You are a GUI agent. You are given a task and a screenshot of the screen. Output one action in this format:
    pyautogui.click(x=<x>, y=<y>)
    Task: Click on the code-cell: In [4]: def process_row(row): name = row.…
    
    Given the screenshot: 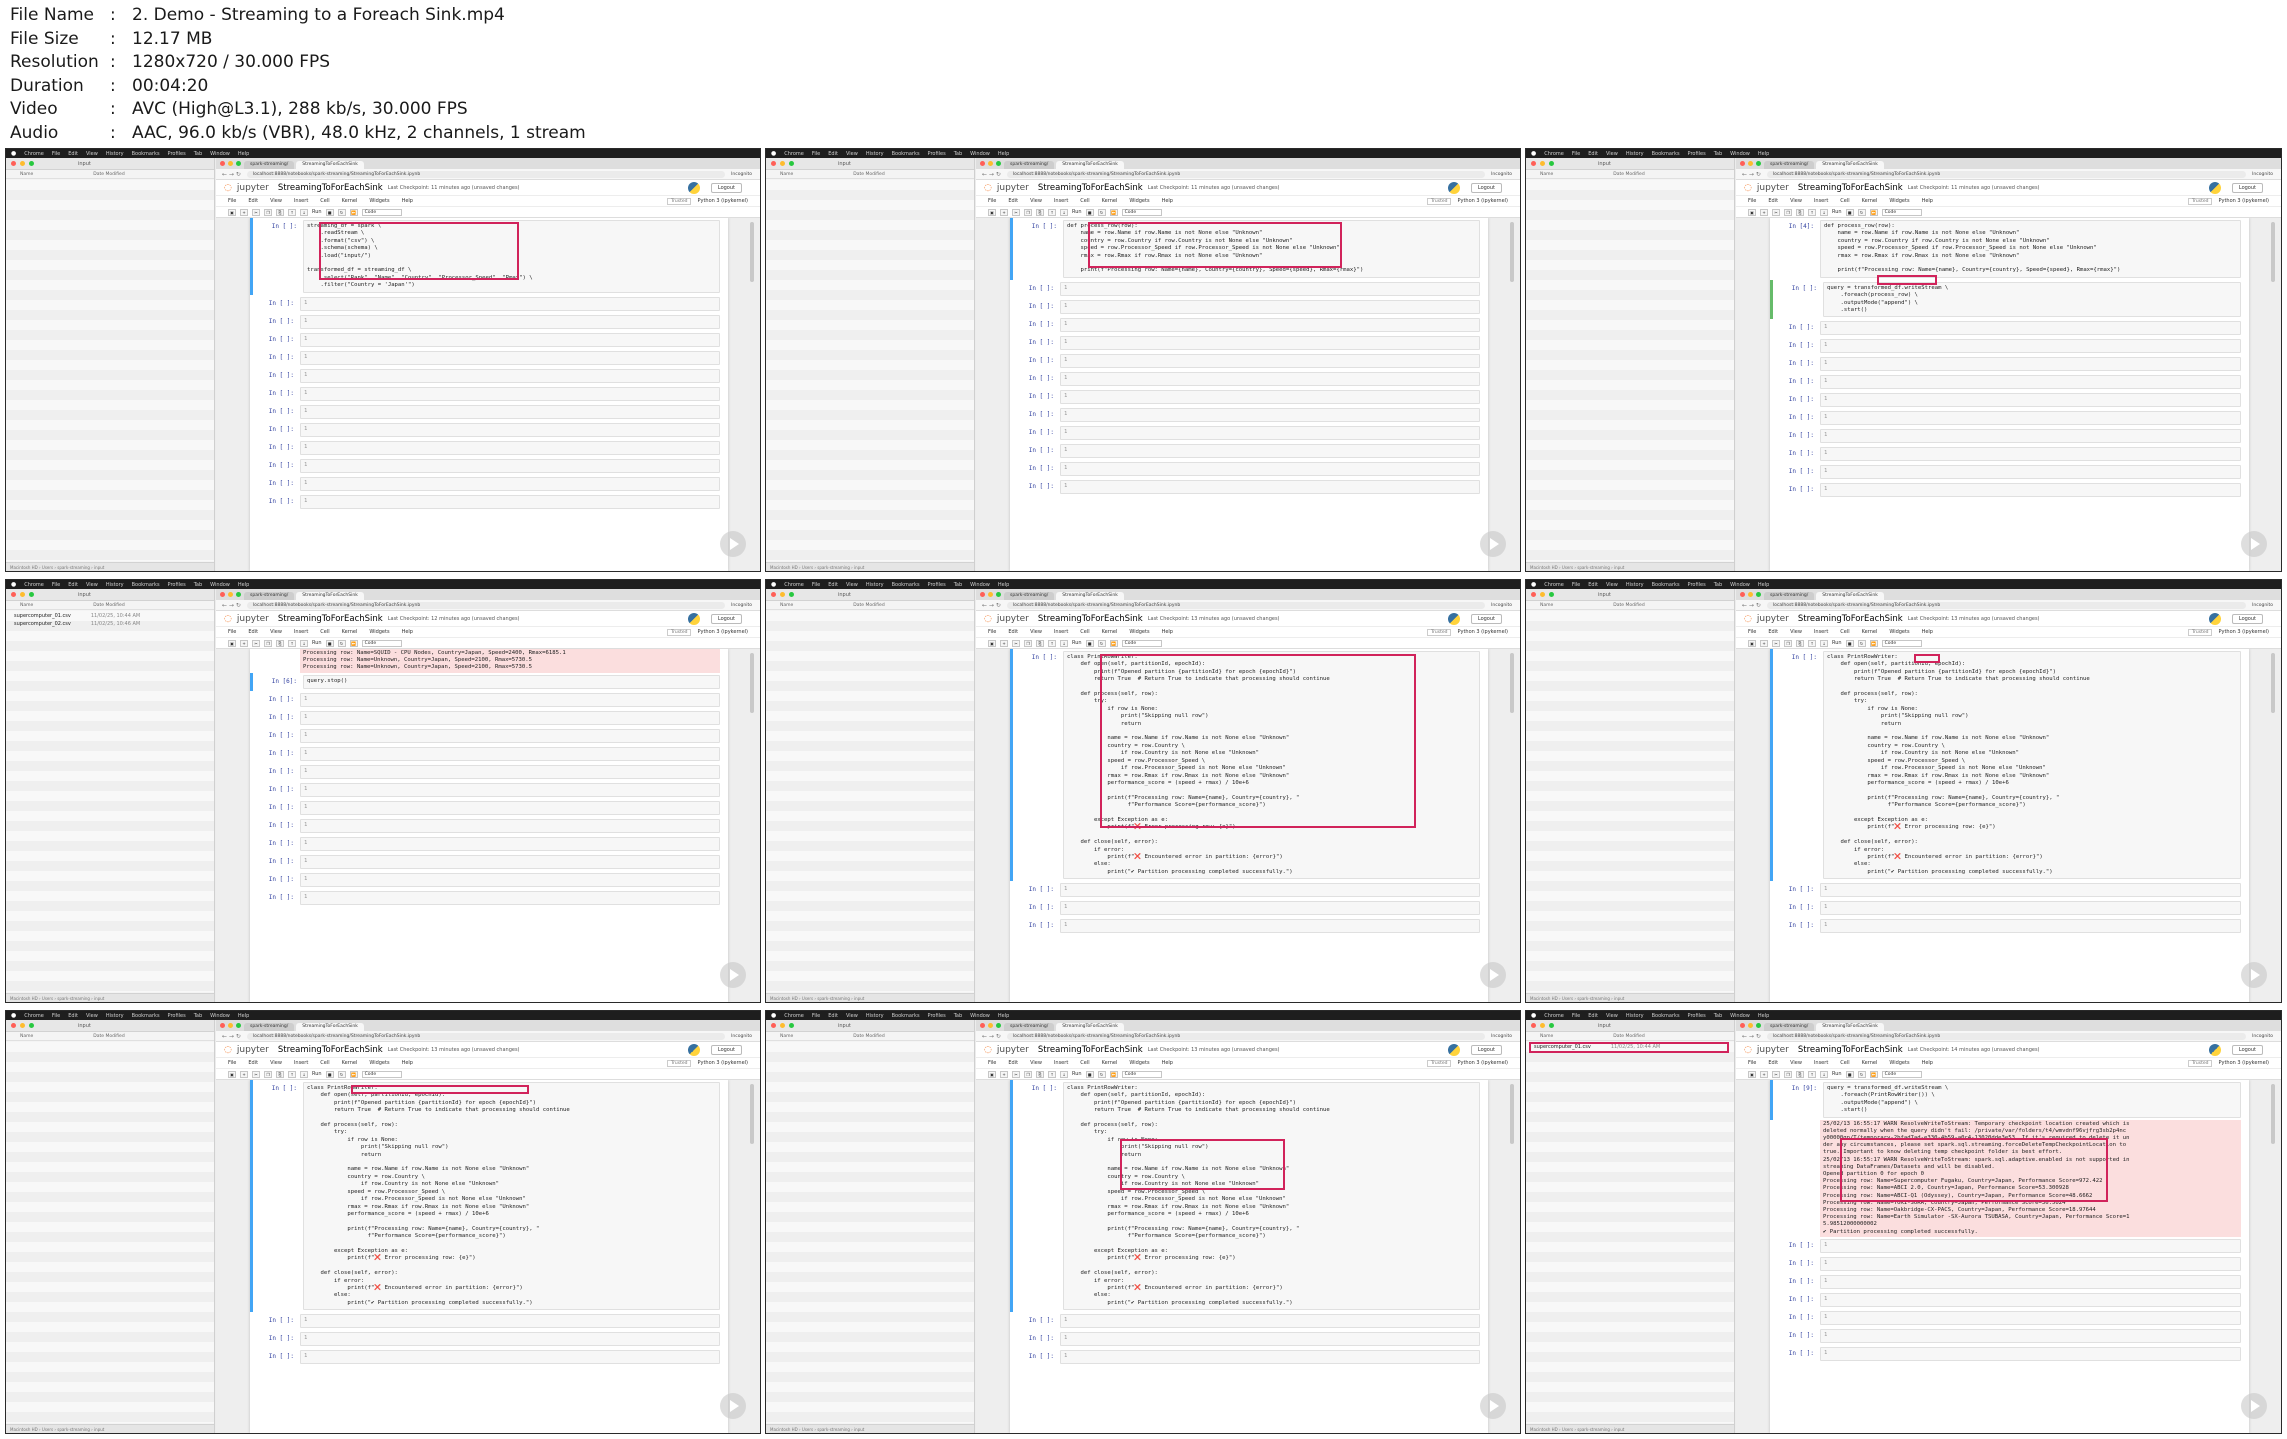 What is the action you would take?
    pyautogui.click(x=2009, y=249)
    